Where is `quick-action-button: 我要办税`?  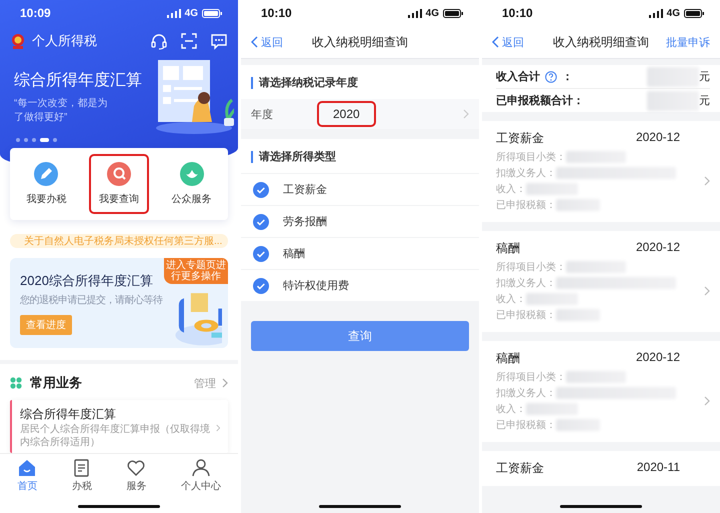
quick-action-button: 我要办税 is located at coordinates (46, 184).